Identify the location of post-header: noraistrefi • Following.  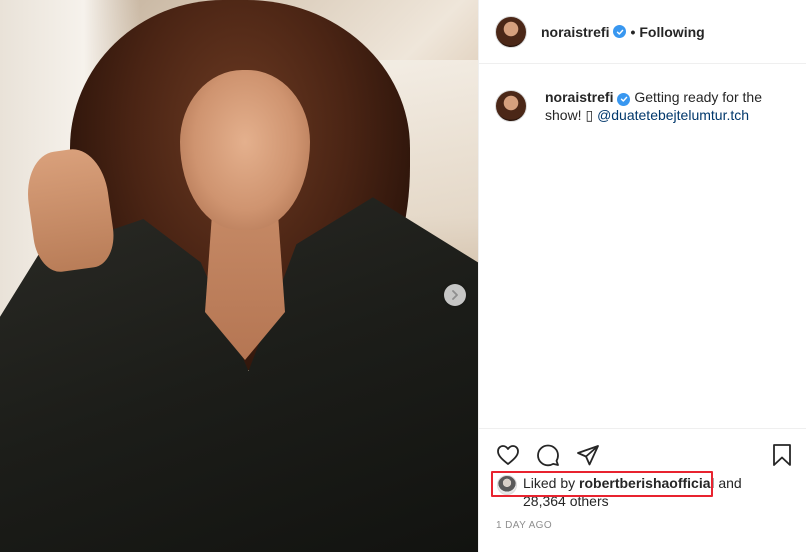
(642, 32).